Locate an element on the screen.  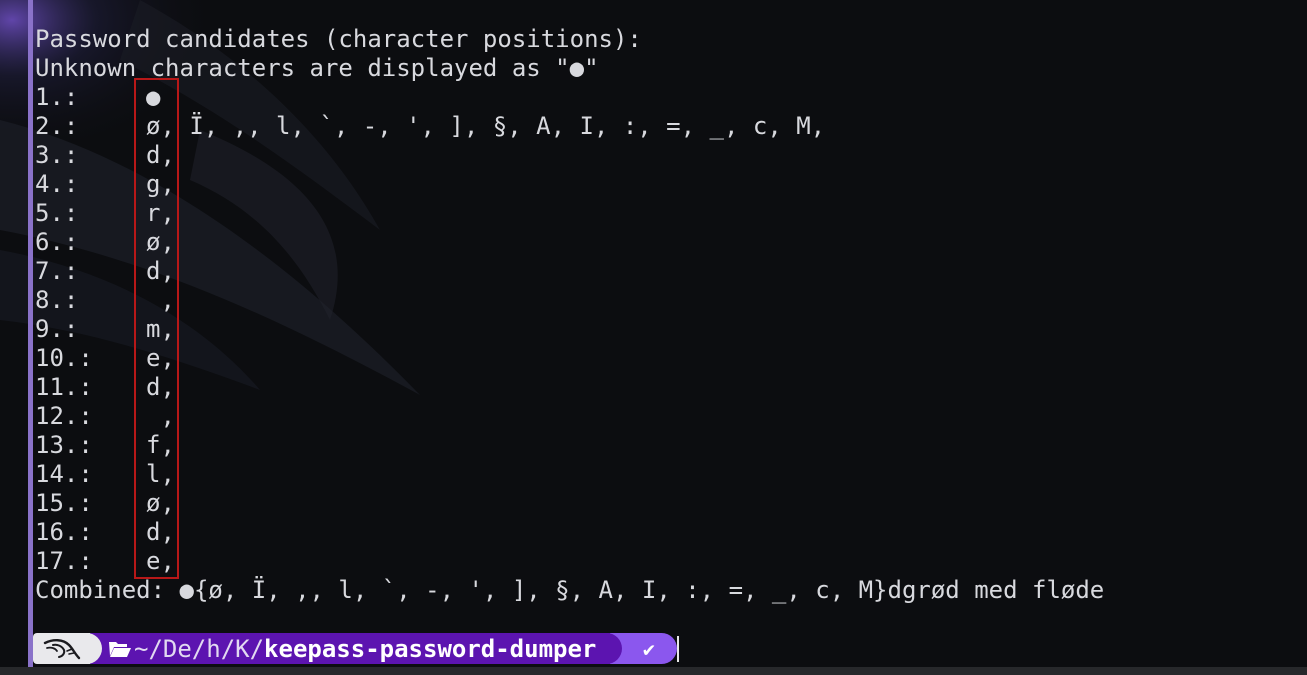
row-index: 13.: is located at coordinates (64, 445).